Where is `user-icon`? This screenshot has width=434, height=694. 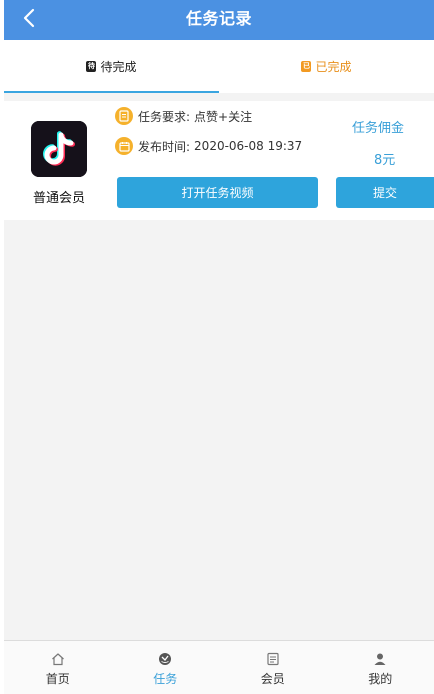
user-icon is located at coordinates (380, 659).